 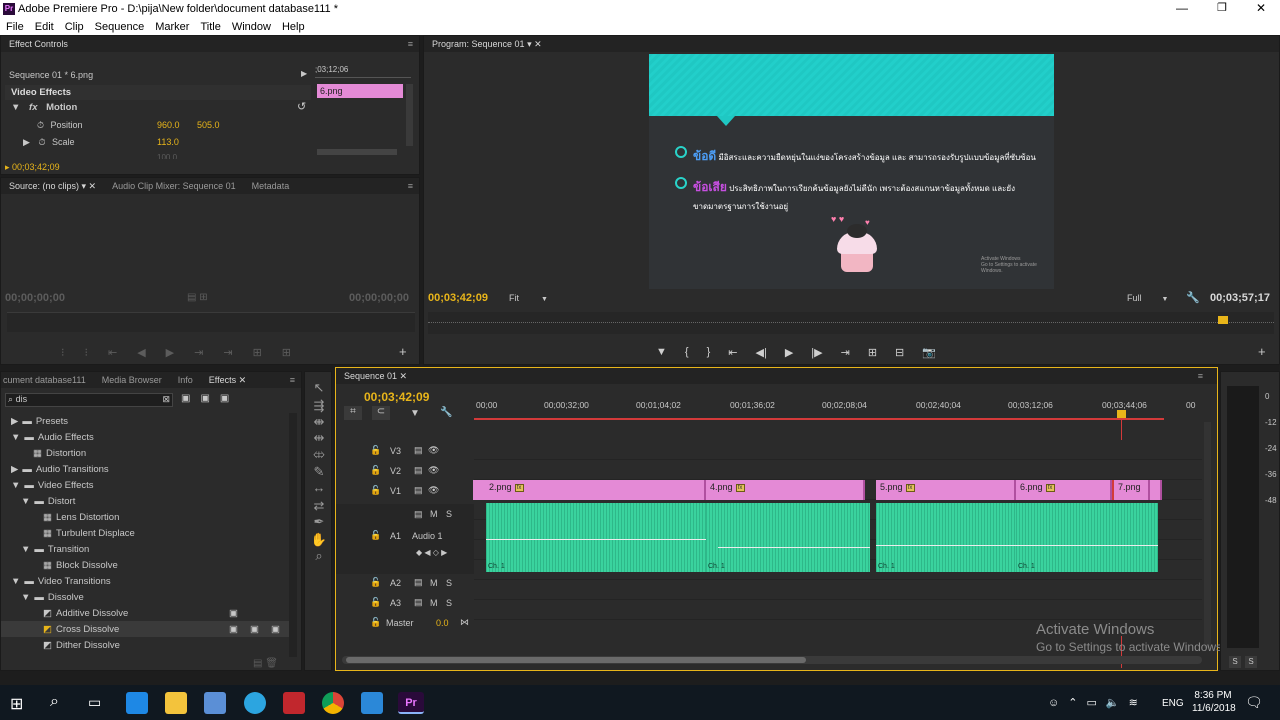 I want to click on hand-icon: ✋, so click(x=319, y=540).